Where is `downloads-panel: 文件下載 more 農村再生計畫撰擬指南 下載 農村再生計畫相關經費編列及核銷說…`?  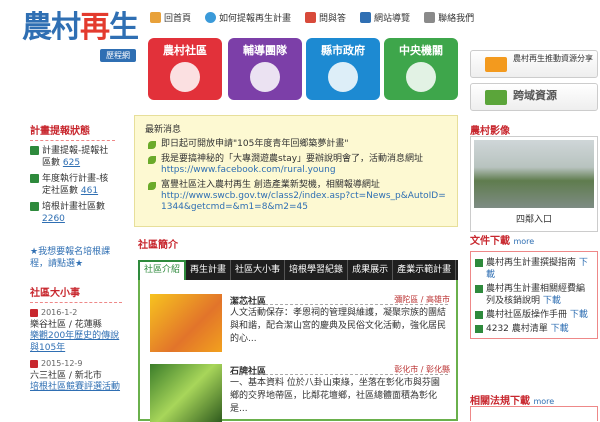 downloads-panel: 文件下載 more 農村再生計畫撰擬指南 下載 農村再生計畫相關經費編列及核銷說… is located at coordinates (534, 285).